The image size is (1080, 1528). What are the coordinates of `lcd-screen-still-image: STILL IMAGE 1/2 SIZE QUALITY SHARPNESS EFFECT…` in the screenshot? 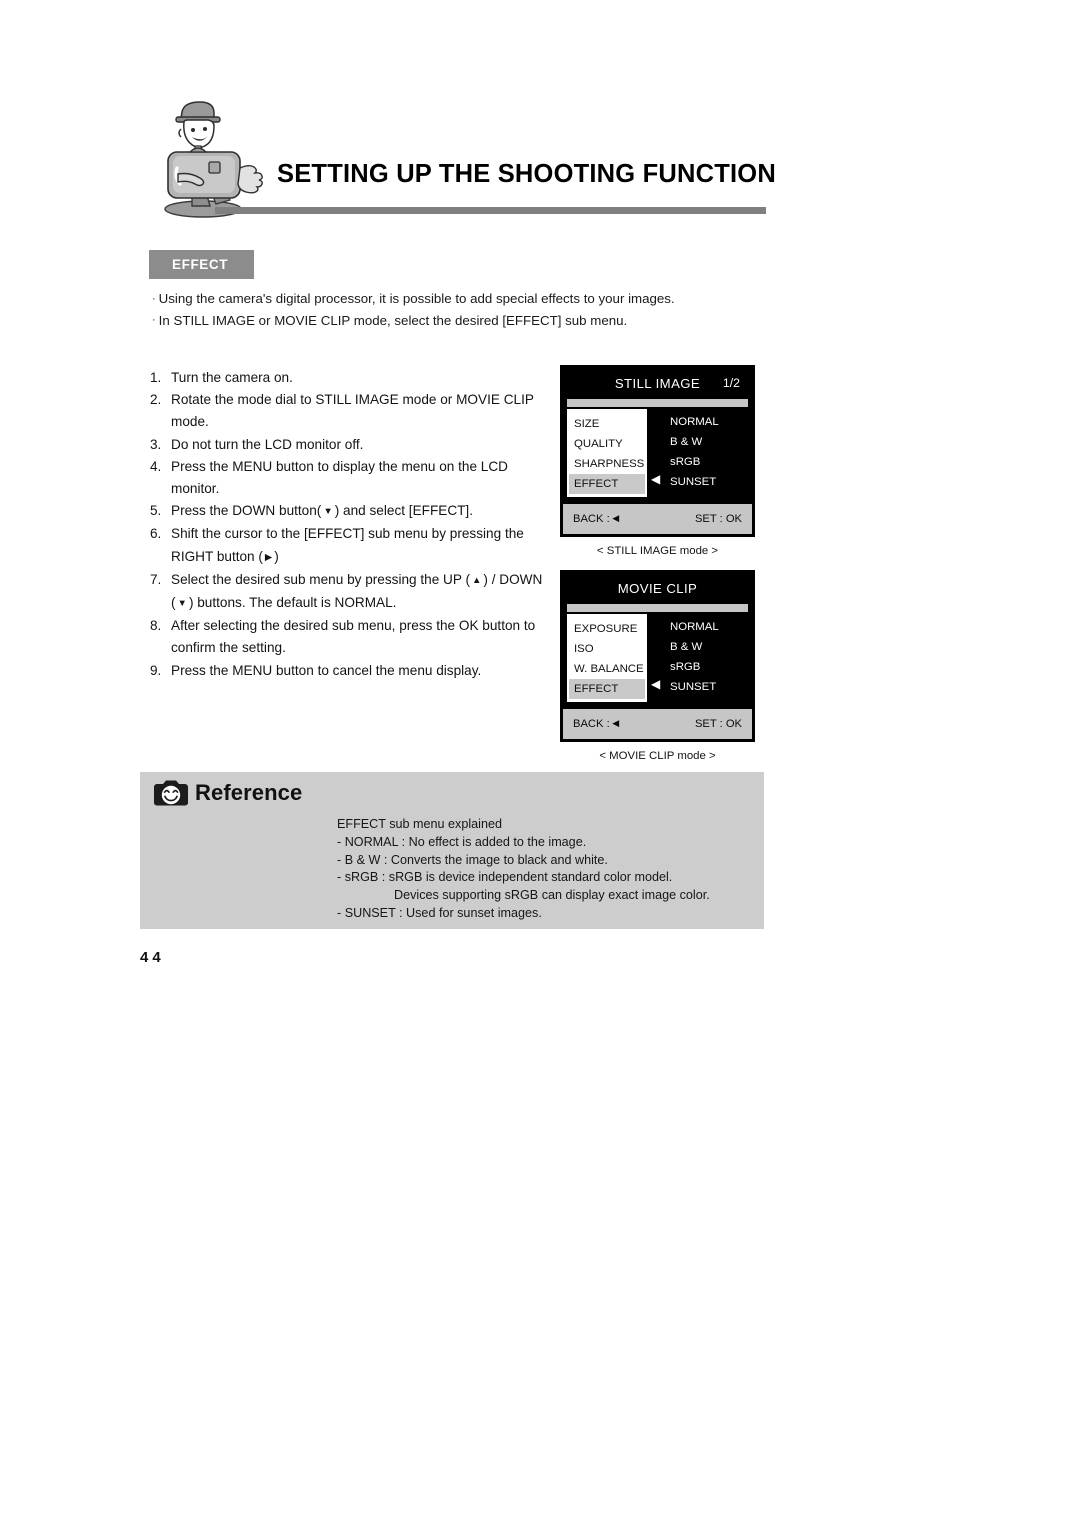 It's located at (657, 461).